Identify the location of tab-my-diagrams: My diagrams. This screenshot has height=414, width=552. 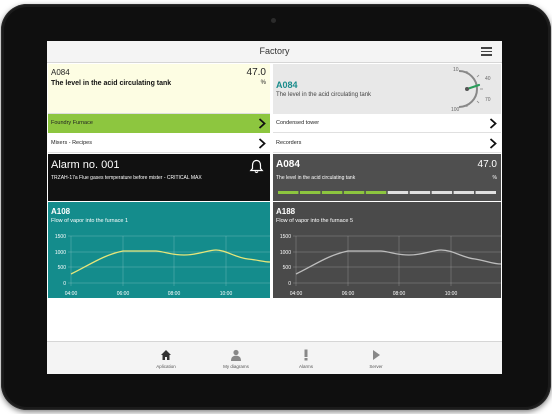
(236, 358).